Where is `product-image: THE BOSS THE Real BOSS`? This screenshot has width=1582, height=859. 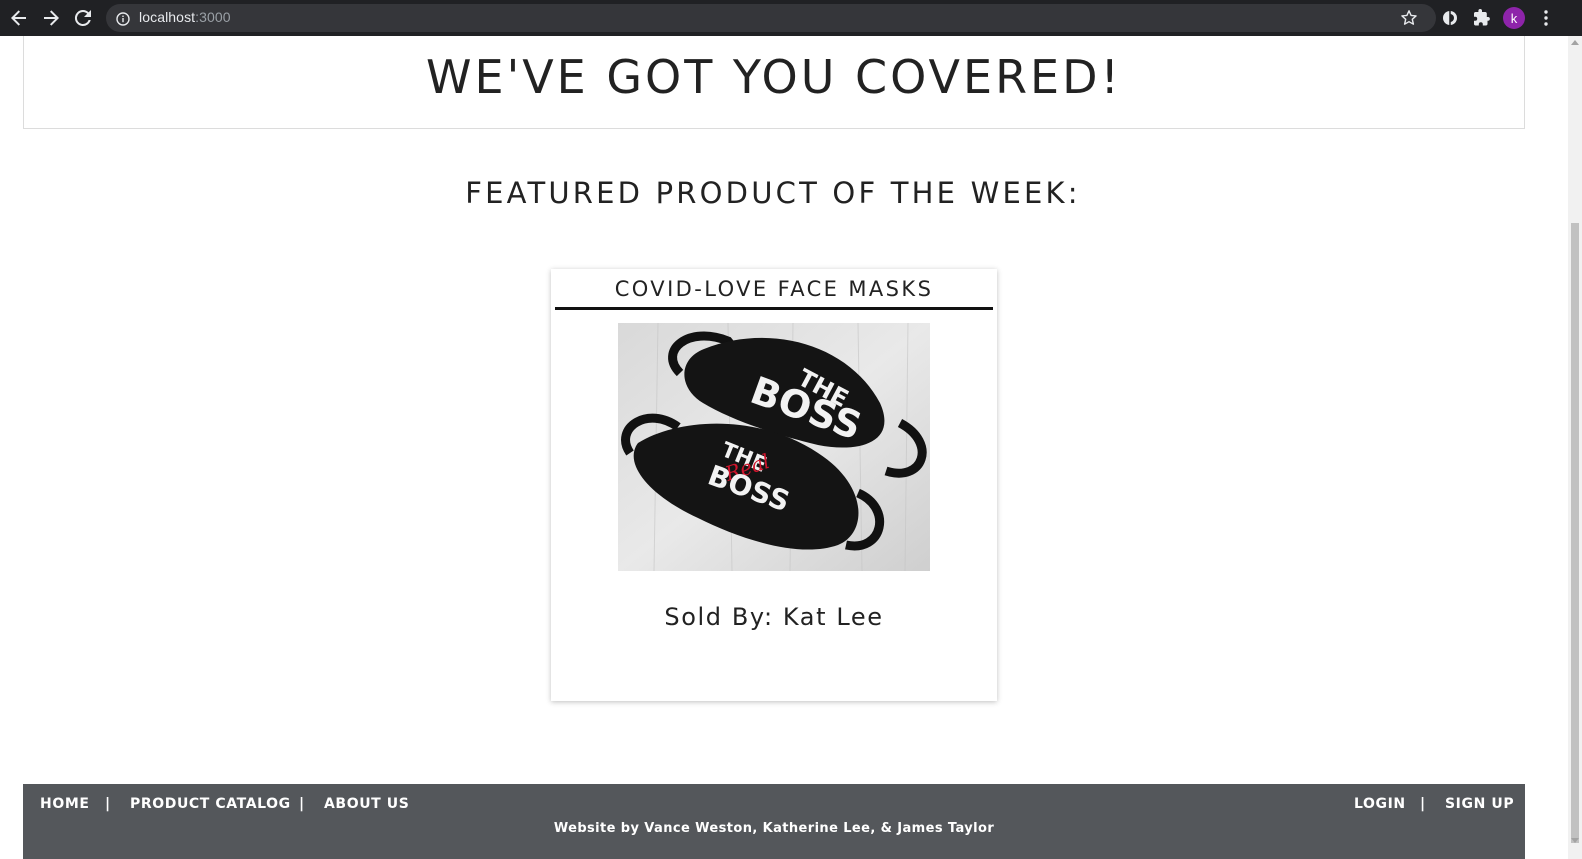 product-image: THE BOSS THE Real BOSS is located at coordinates (774, 447).